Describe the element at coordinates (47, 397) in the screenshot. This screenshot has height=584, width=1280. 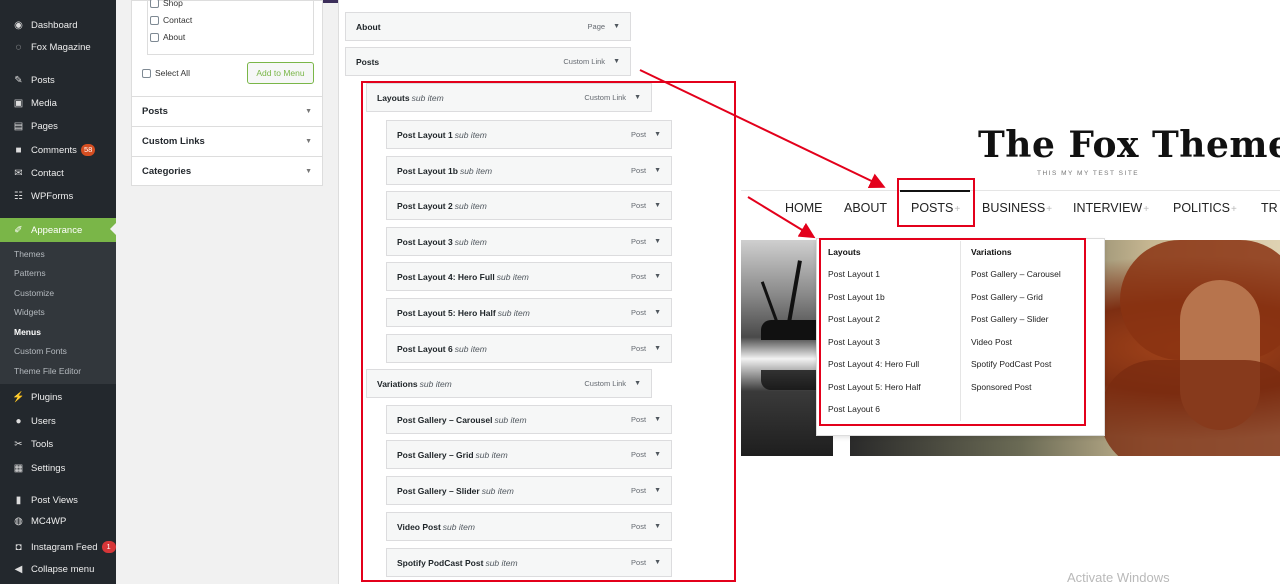
I see `sidebar-item-label: Plugins` at that location.